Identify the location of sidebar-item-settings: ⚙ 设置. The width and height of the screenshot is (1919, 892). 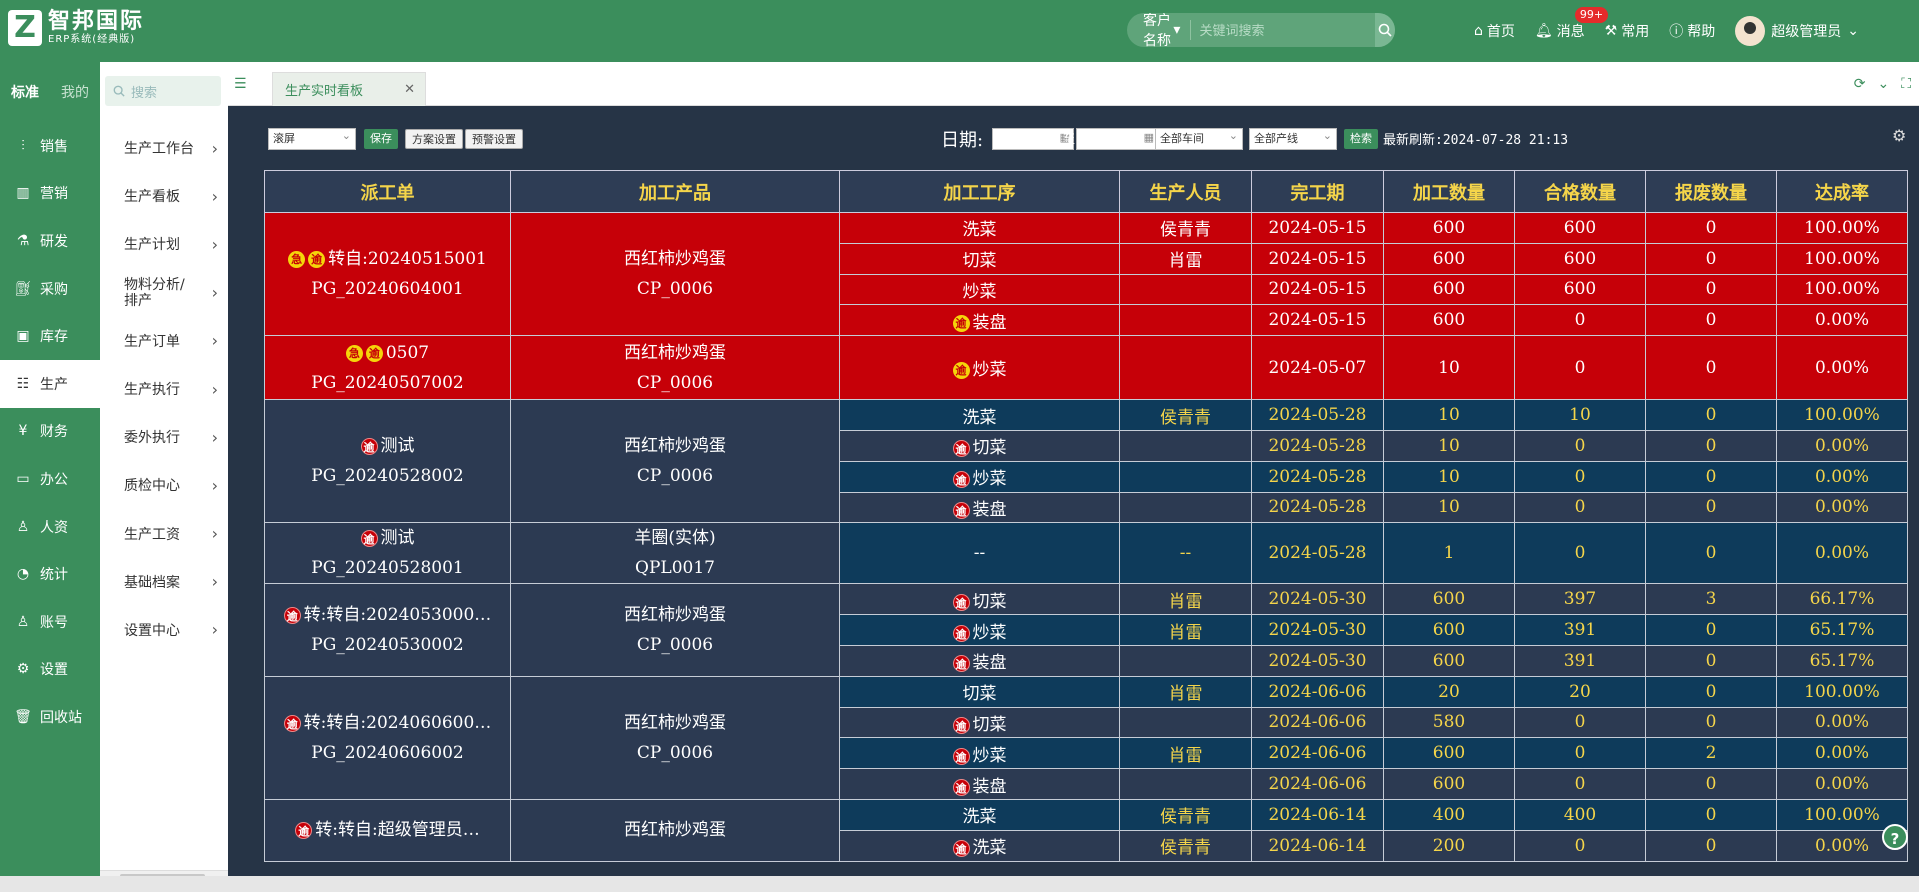
(50, 670).